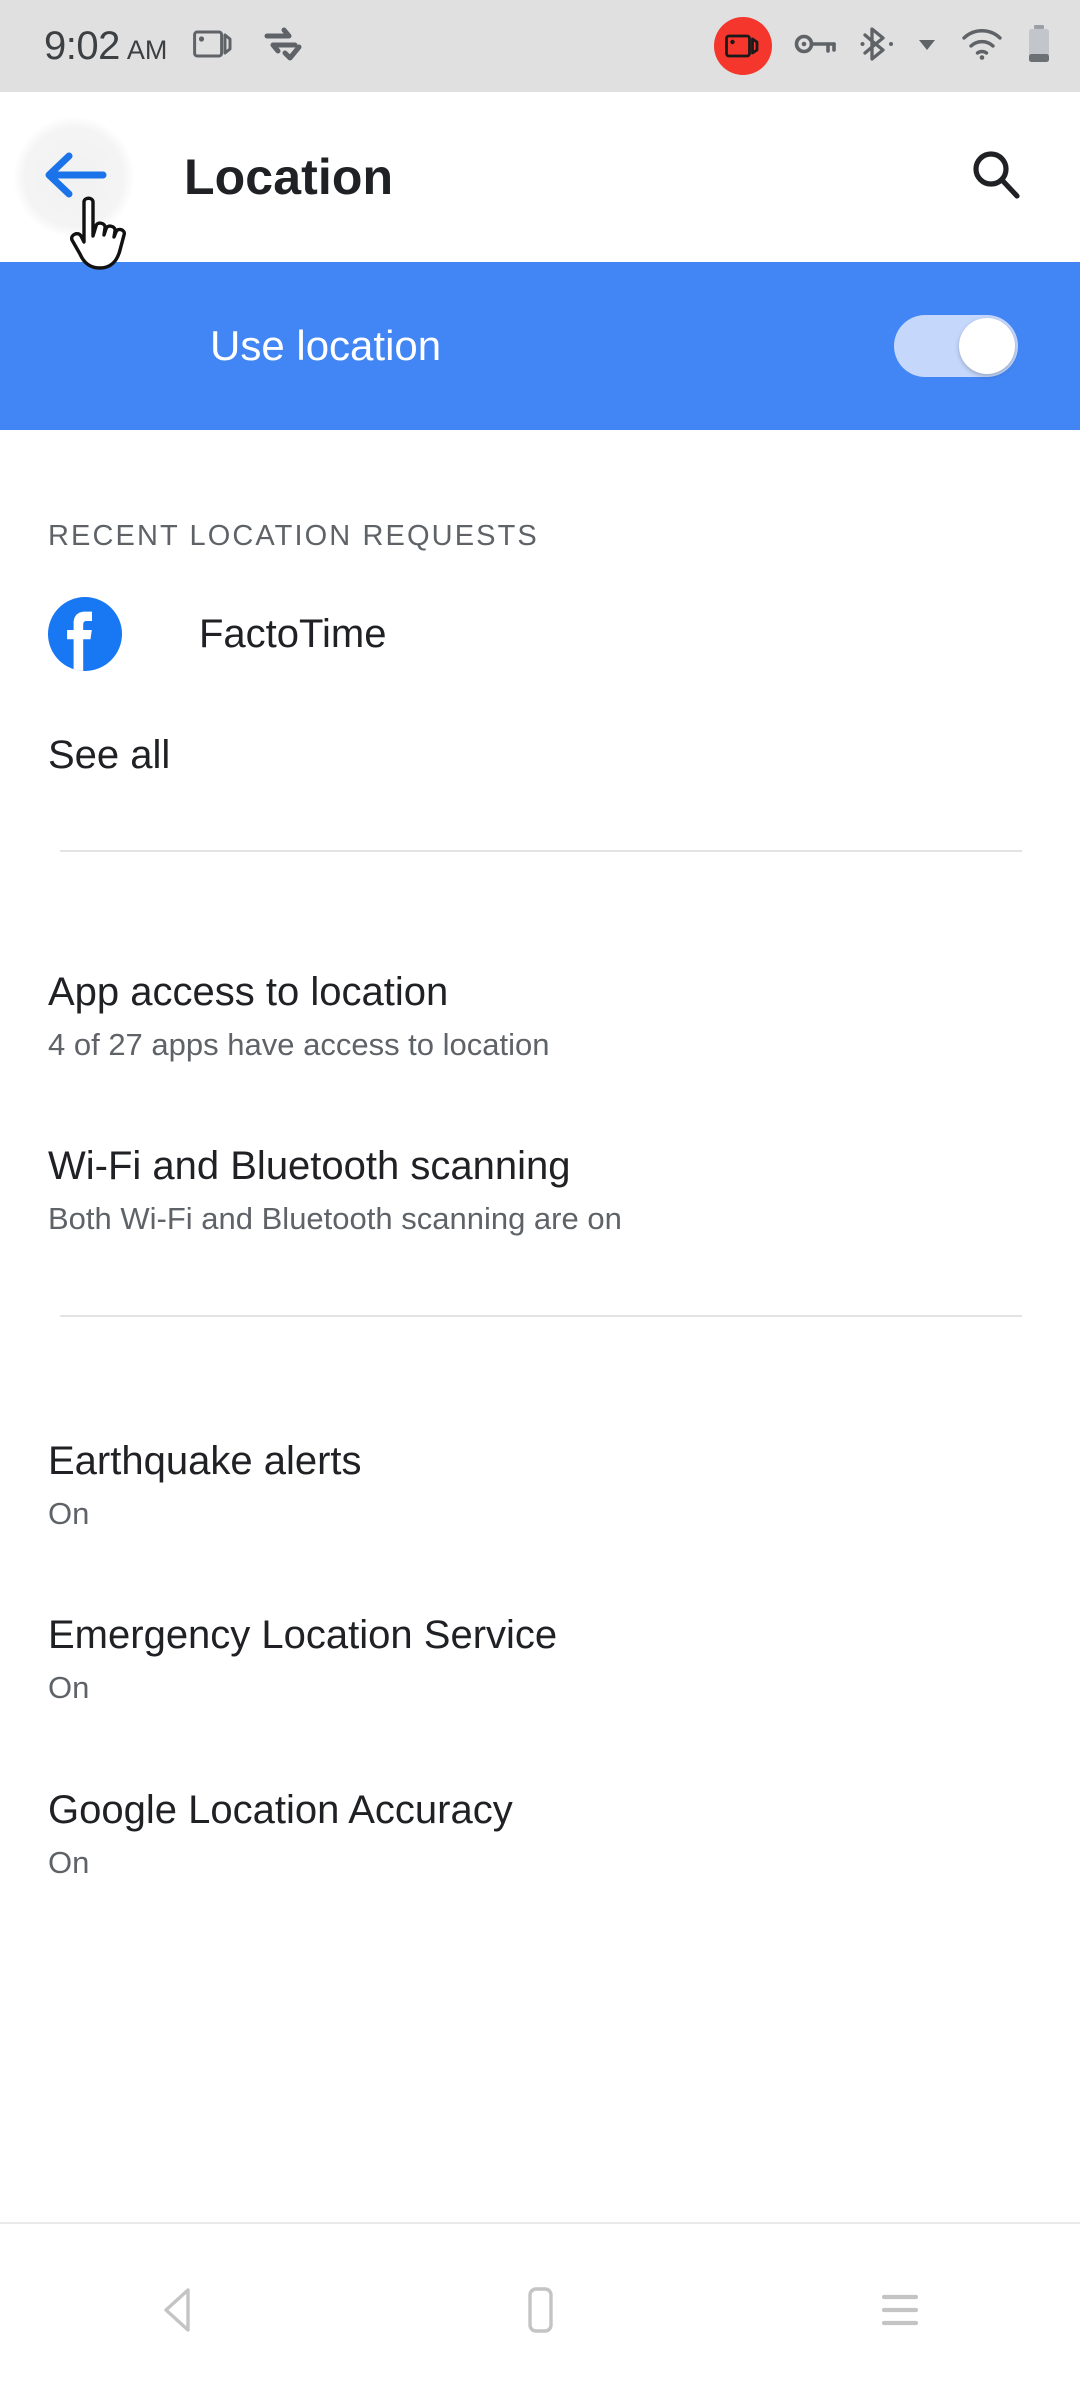 Image resolution: width=1080 pixels, height=2400 pixels. I want to click on use-location-label: Use location, so click(326, 345).